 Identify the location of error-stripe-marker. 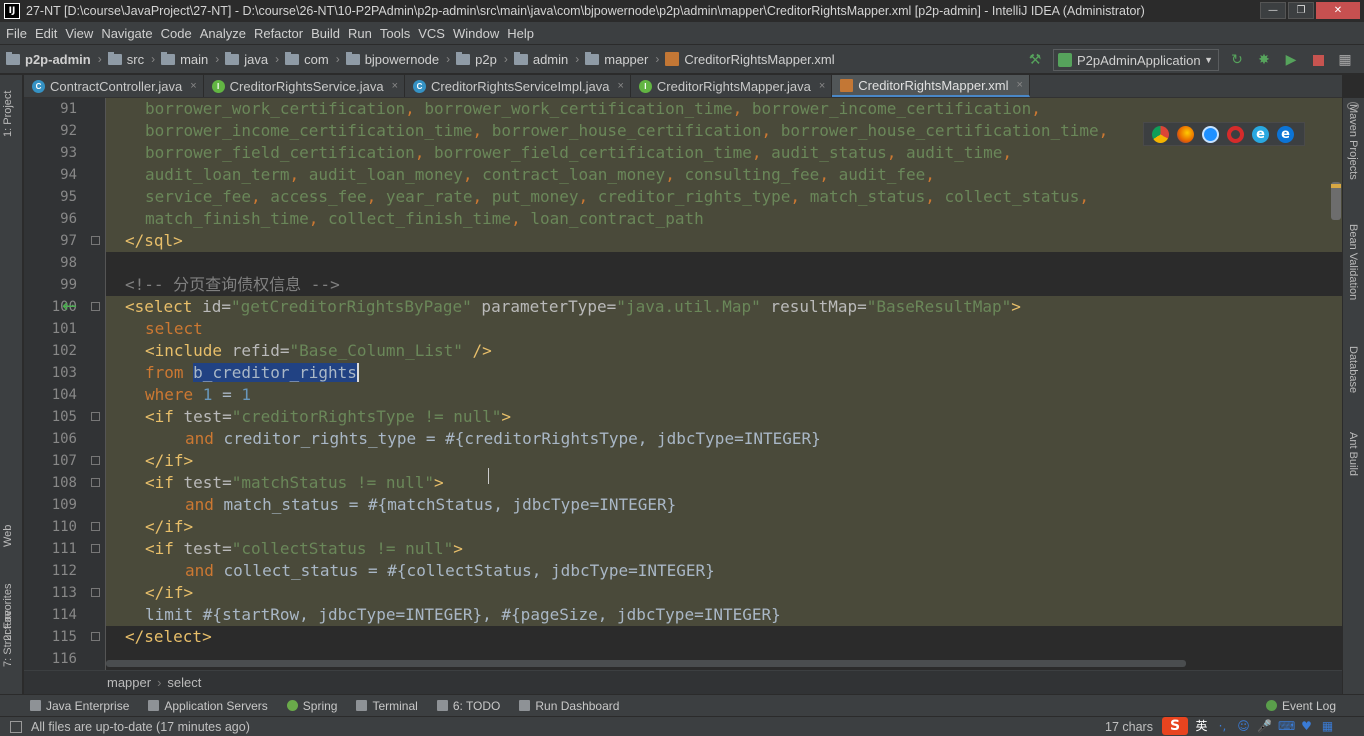
(1336, 186).